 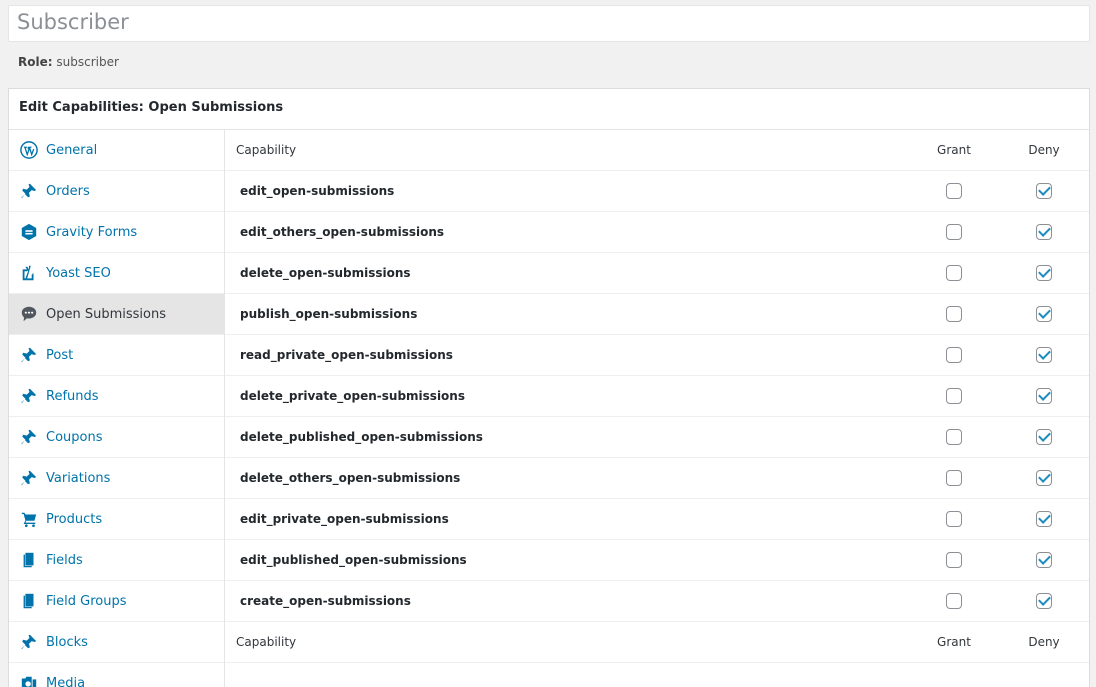 What do you see at coordinates (657, 519) in the screenshot?
I see `table-row: edit_private_open-submissions` at bounding box center [657, 519].